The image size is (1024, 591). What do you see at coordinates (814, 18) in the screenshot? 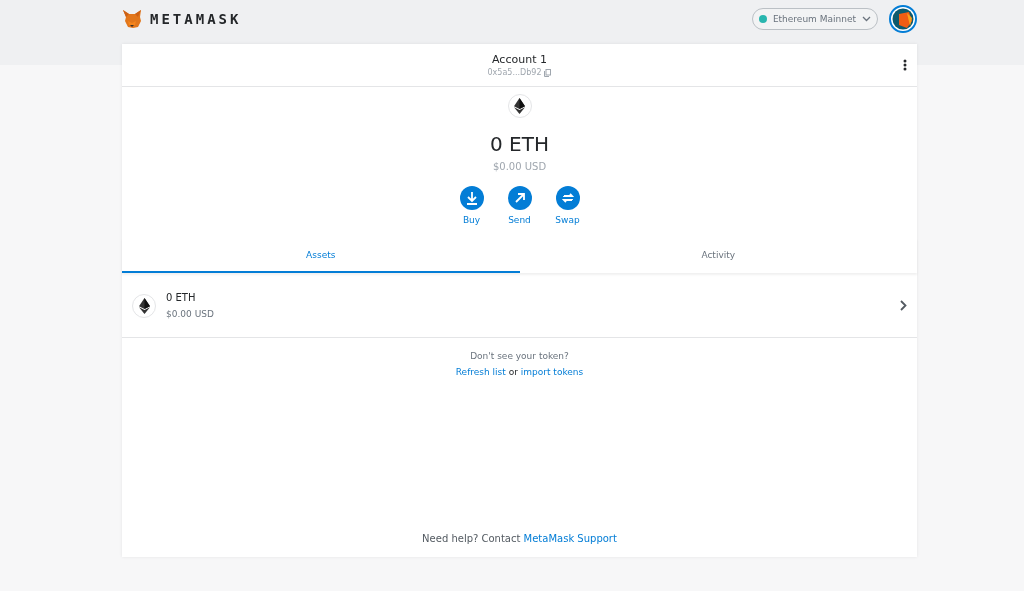
I see `network-selector: Ethereum Mainnet` at bounding box center [814, 18].